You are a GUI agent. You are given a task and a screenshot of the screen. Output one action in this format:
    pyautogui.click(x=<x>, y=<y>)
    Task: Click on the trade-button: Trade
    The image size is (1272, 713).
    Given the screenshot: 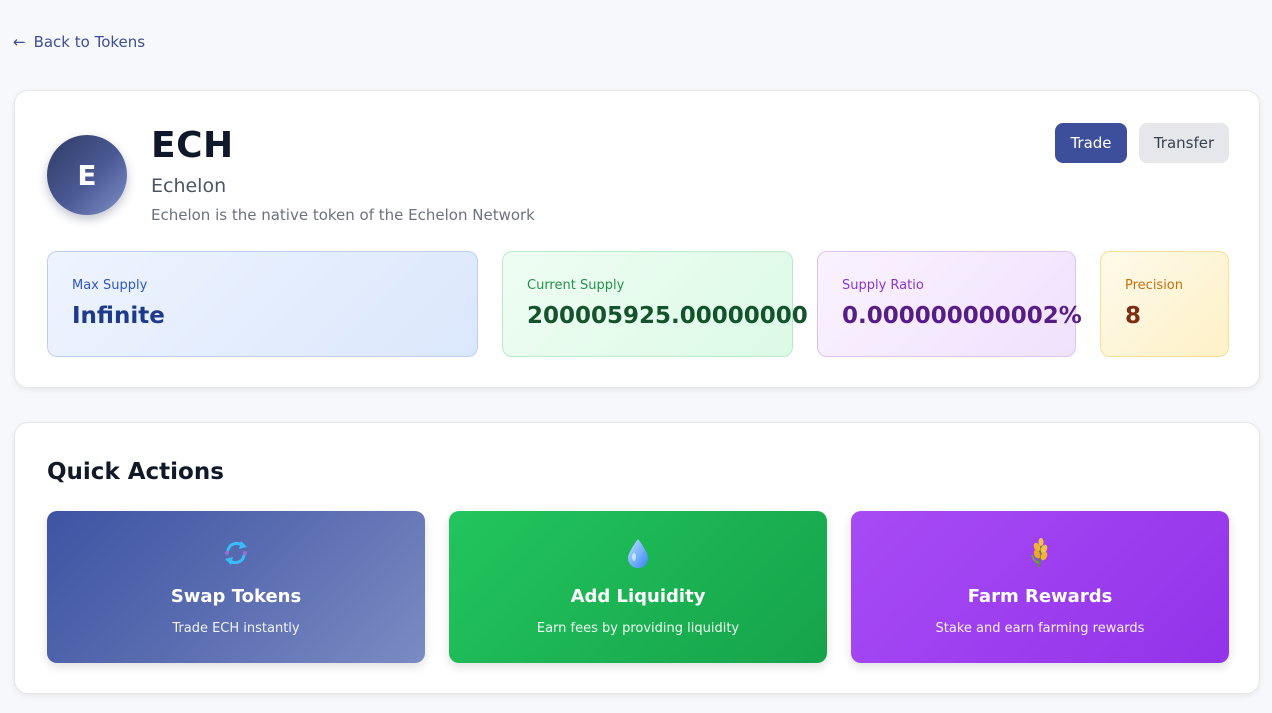 What is the action you would take?
    pyautogui.click(x=1091, y=143)
    